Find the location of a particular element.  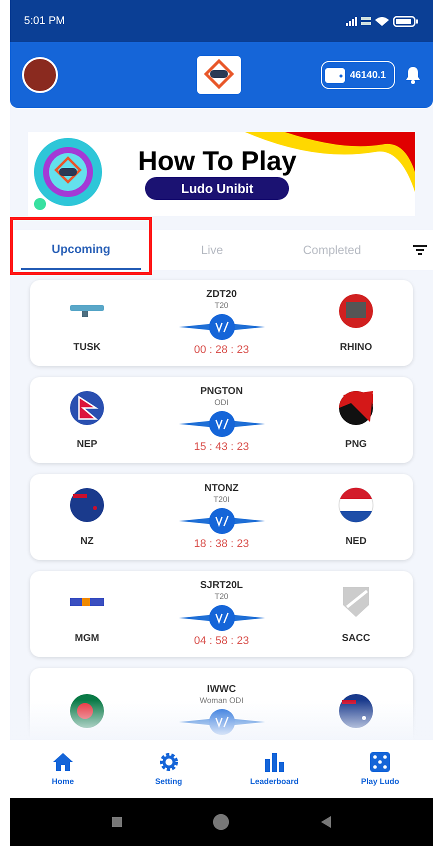

tab: Upcoming is located at coordinates (81, 250).